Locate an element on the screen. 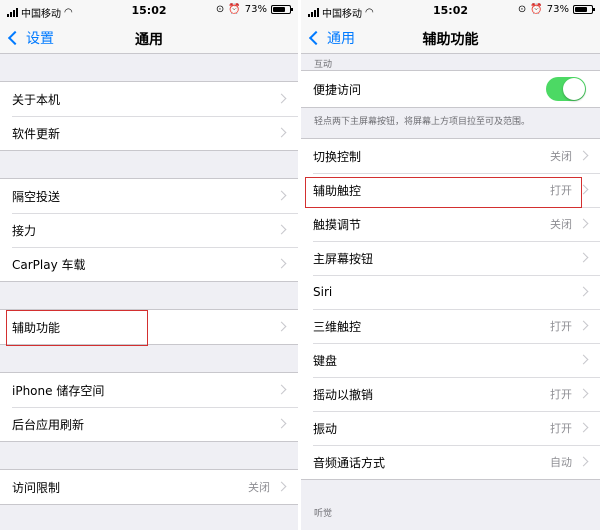 The width and height of the screenshot is (600, 530). row-label: 主屏幕按钮 is located at coordinates (343, 258).